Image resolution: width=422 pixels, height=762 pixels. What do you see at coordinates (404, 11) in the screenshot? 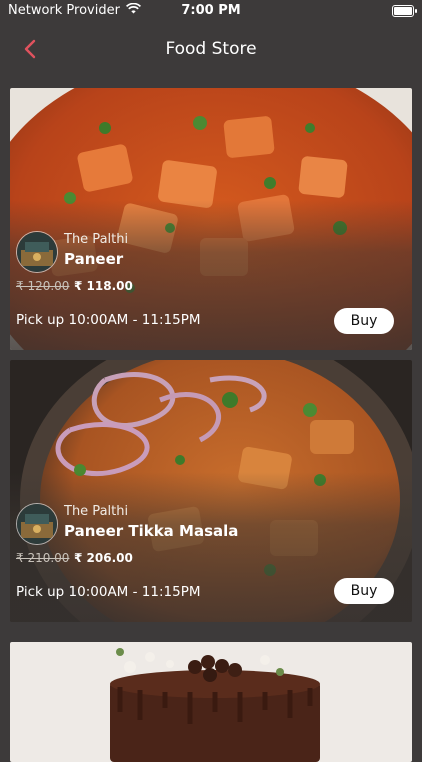
I see `battery-icon` at bounding box center [404, 11].